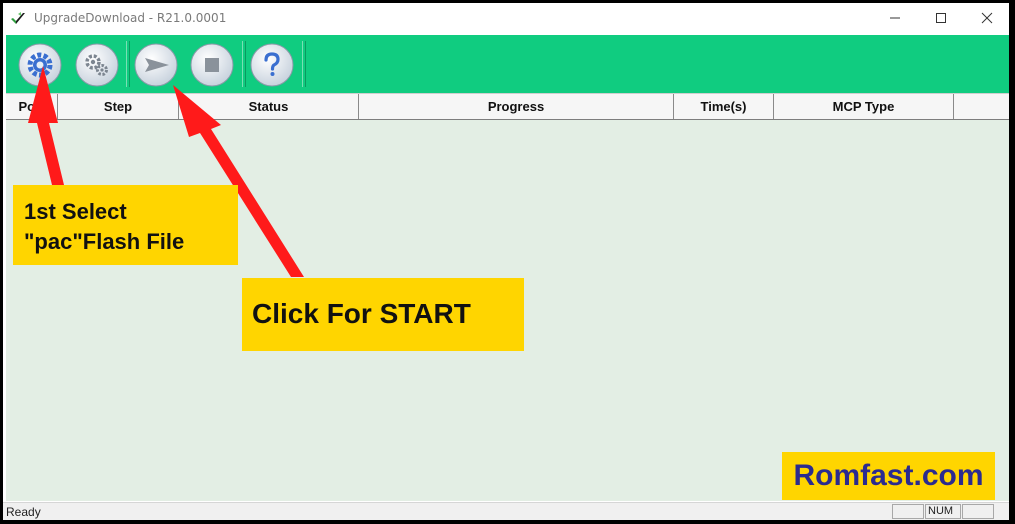 This screenshot has height=524, width=1015. I want to click on stop-download-button, so click(212, 65).